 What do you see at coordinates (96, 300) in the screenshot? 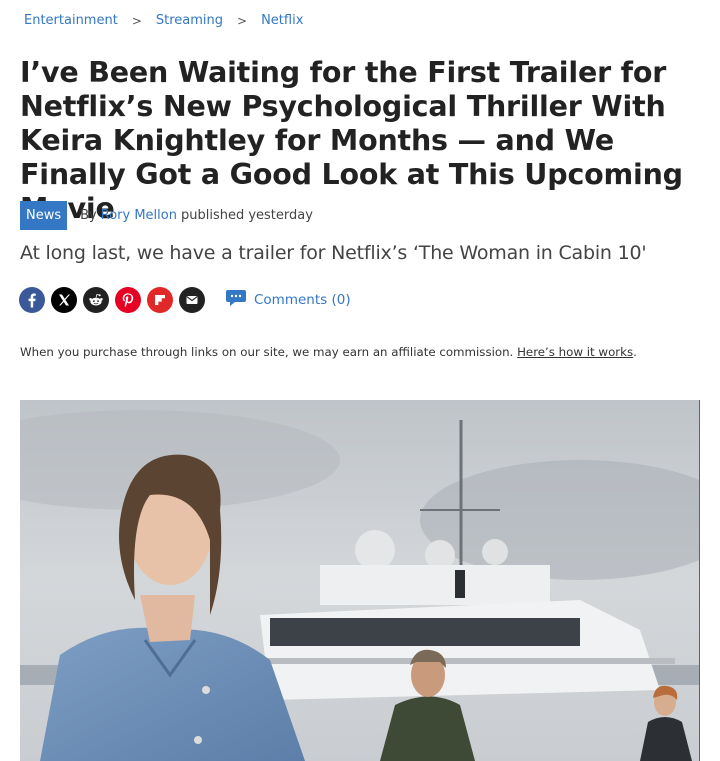
I see `reddit-icon` at bounding box center [96, 300].